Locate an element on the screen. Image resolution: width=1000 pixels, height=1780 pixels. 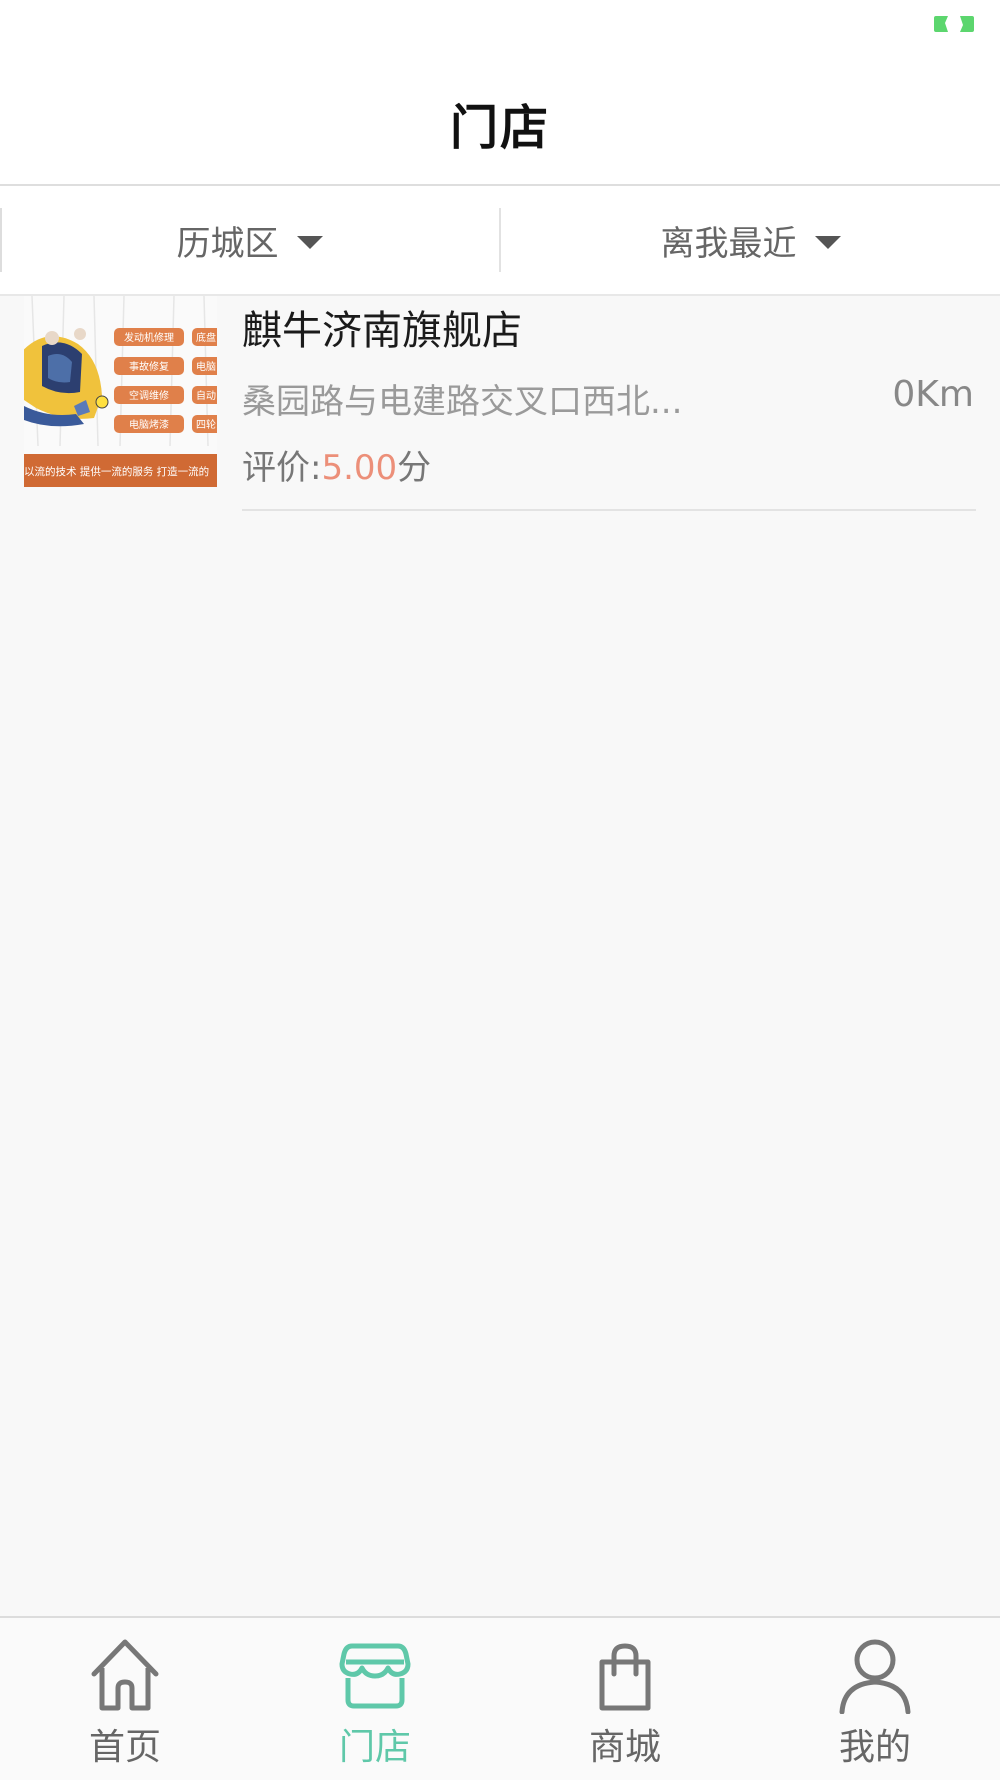
tab-store: 门店 is located at coordinates (375, 1699).